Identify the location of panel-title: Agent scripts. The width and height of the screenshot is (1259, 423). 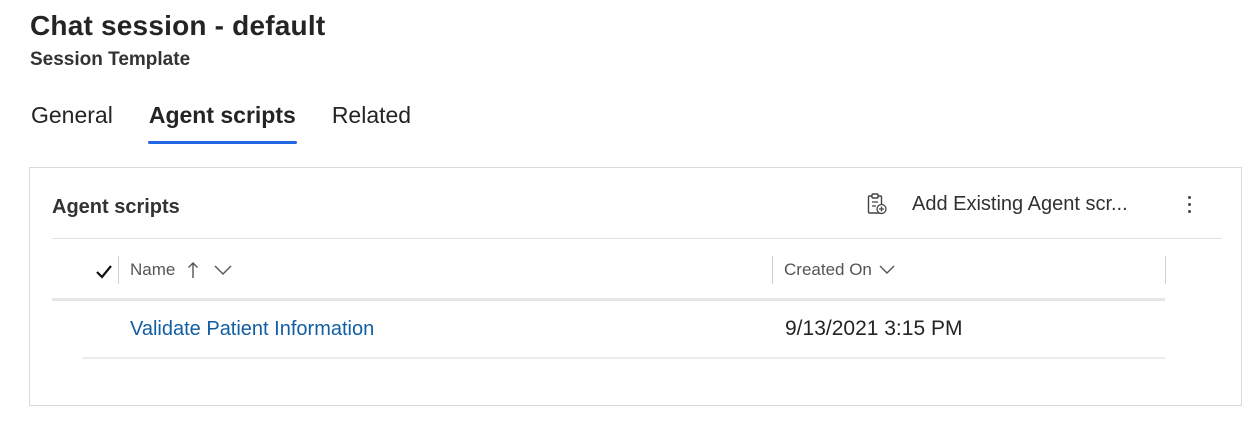
(116, 207).